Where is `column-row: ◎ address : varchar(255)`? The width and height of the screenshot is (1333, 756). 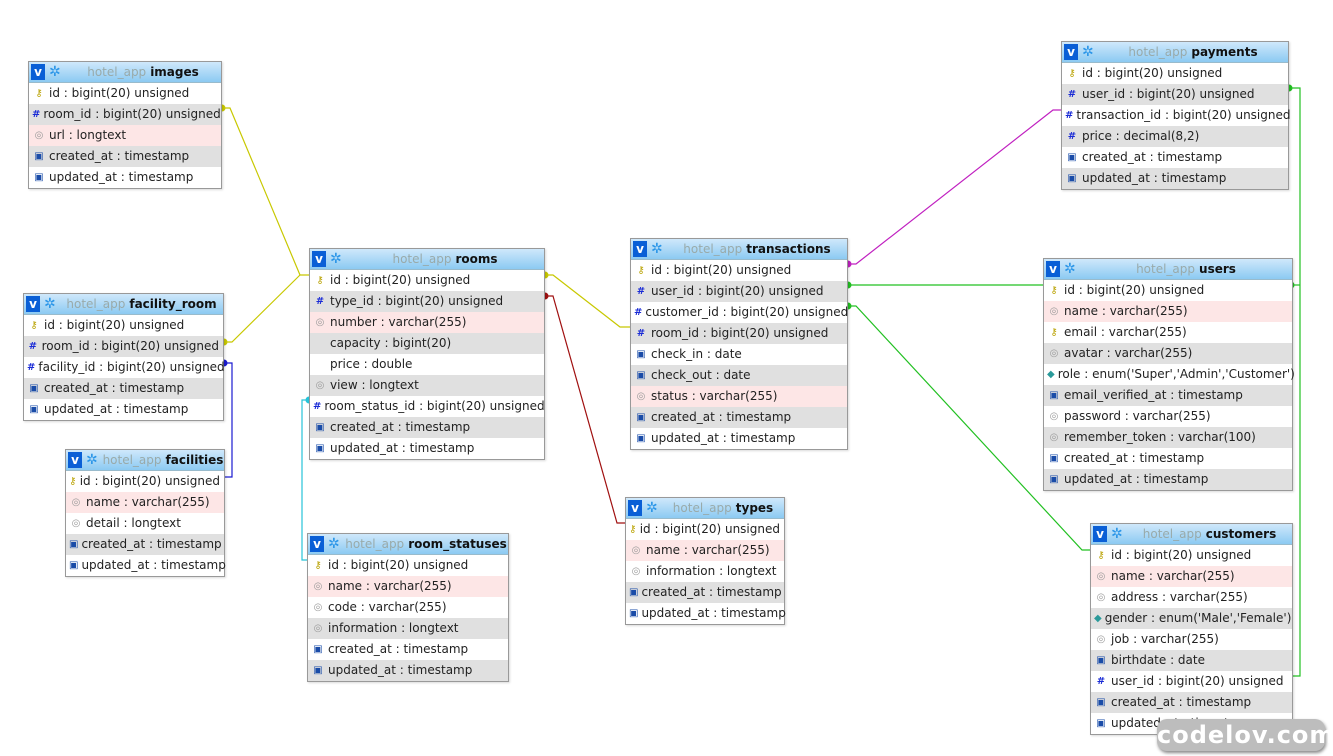 column-row: ◎ address : varchar(255) is located at coordinates (1191, 597).